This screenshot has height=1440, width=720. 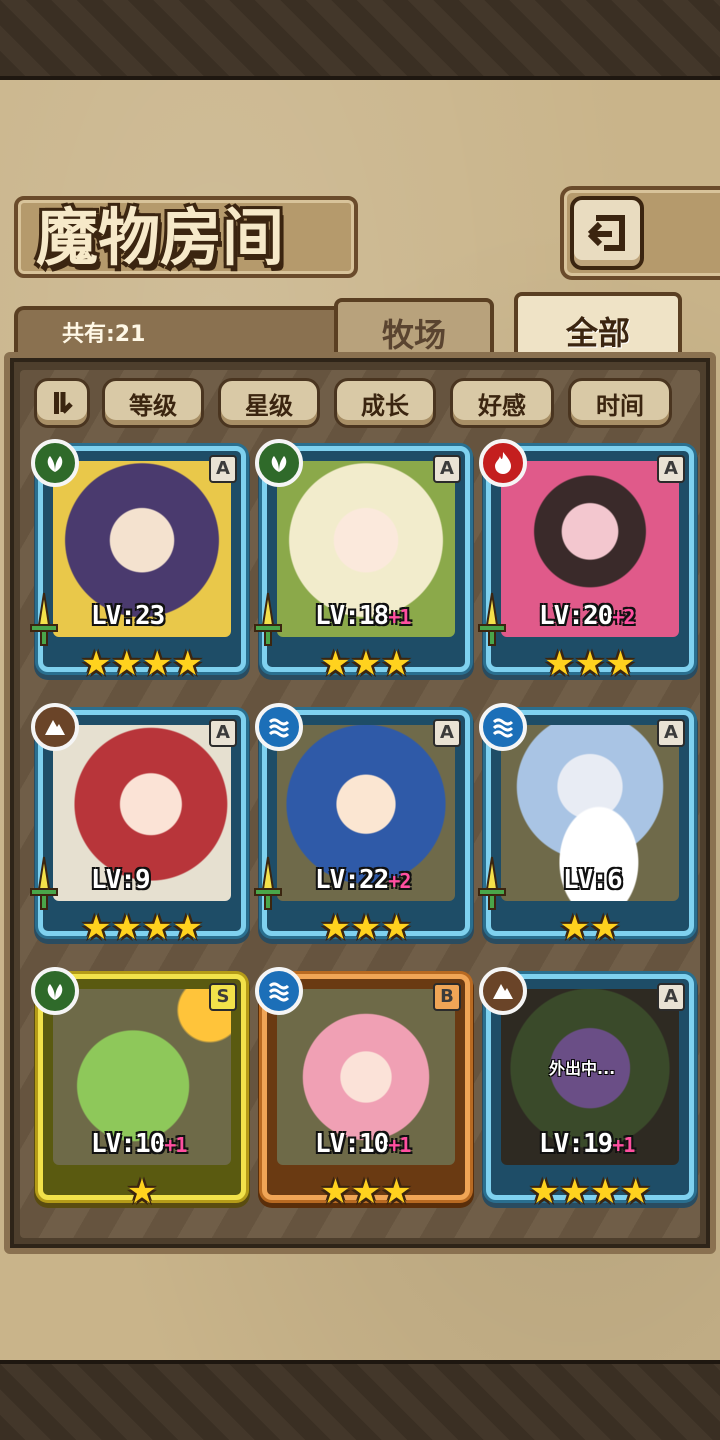 I want to click on monster-card: A LV:23 ★ ★ ★ ★, so click(x=138, y=560).